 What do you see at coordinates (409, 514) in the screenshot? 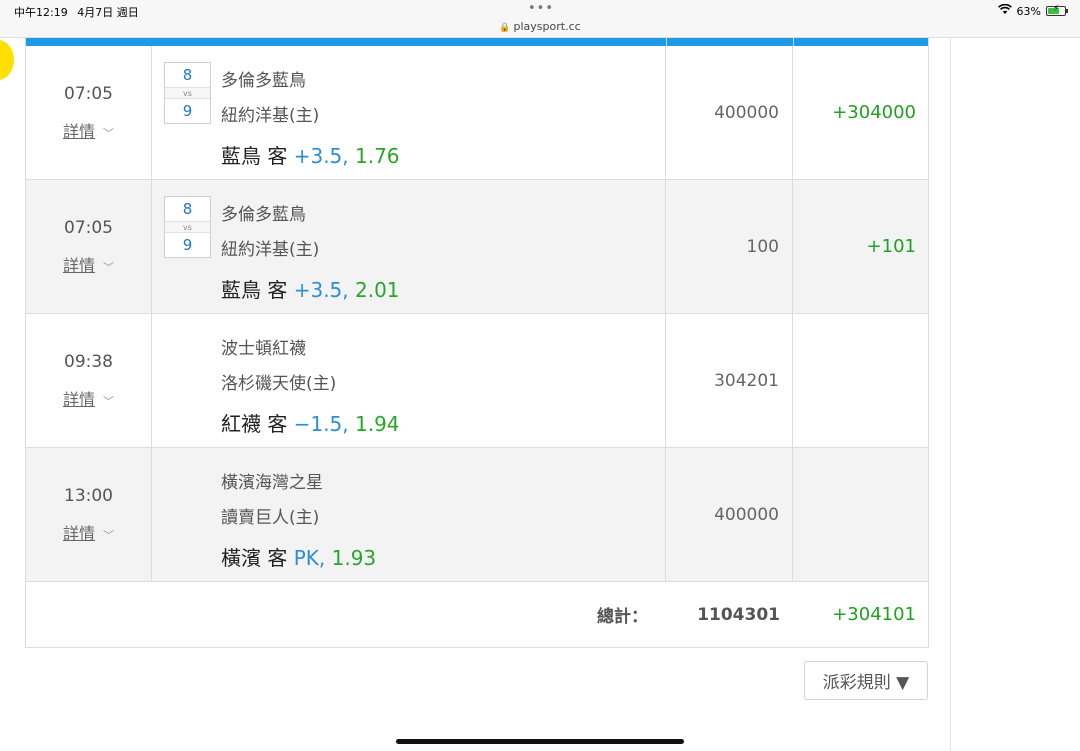
I see `match-cell: 橫濱海灣之星 讀賣巨人(主) 橫濱 客 PK, 1.93` at bounding box center [409, 514].